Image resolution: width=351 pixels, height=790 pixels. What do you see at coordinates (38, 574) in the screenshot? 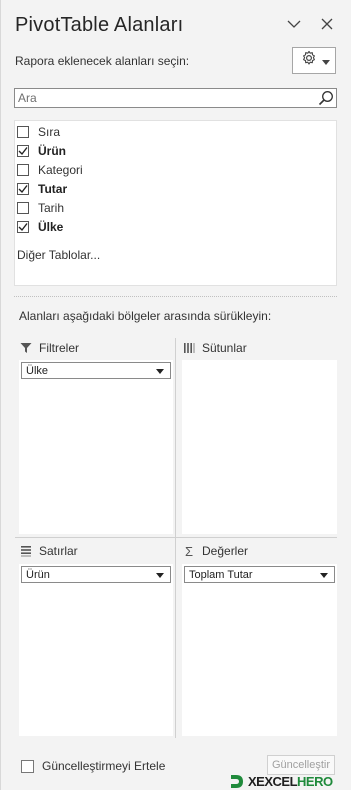
I see `pill-label: Ürün` at bounding box center [38, 574].